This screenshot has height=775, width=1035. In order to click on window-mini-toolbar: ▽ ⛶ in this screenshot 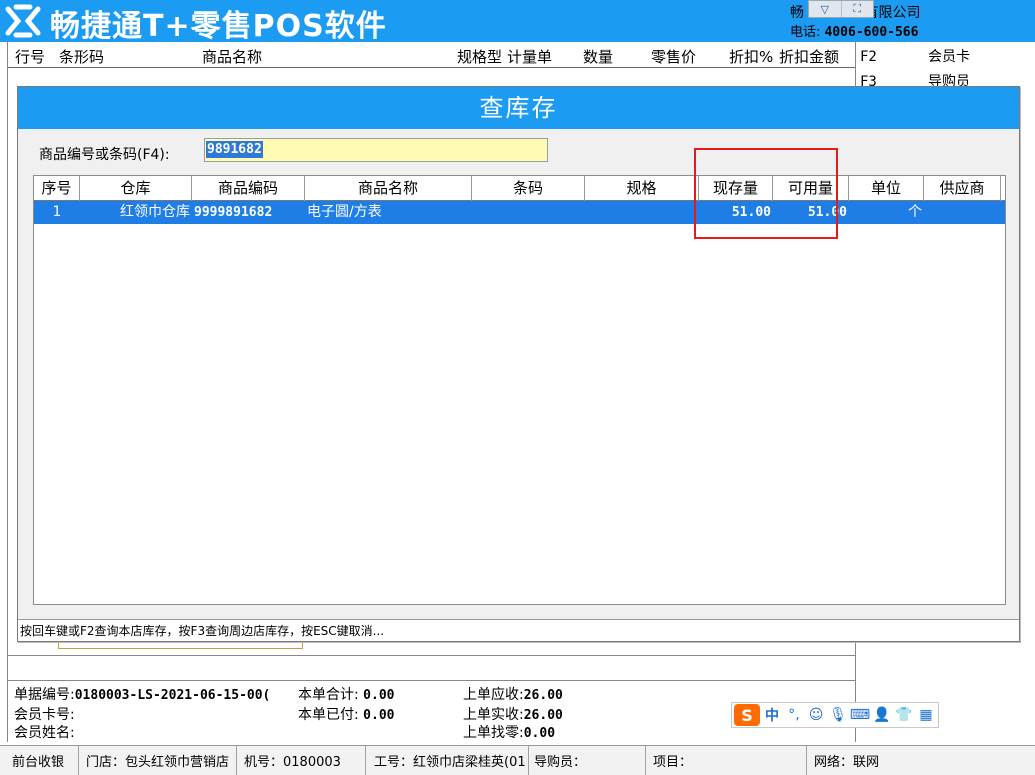, I will do `click(841, 9)`.